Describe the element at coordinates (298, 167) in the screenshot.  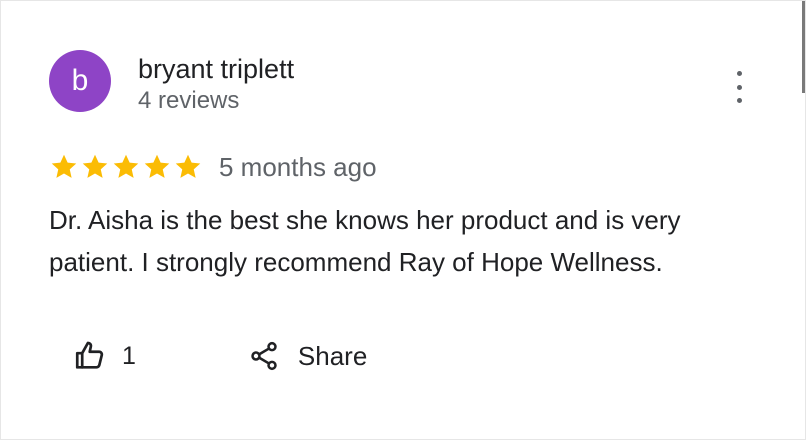
I see `review-date: 5 months ago` at that location.